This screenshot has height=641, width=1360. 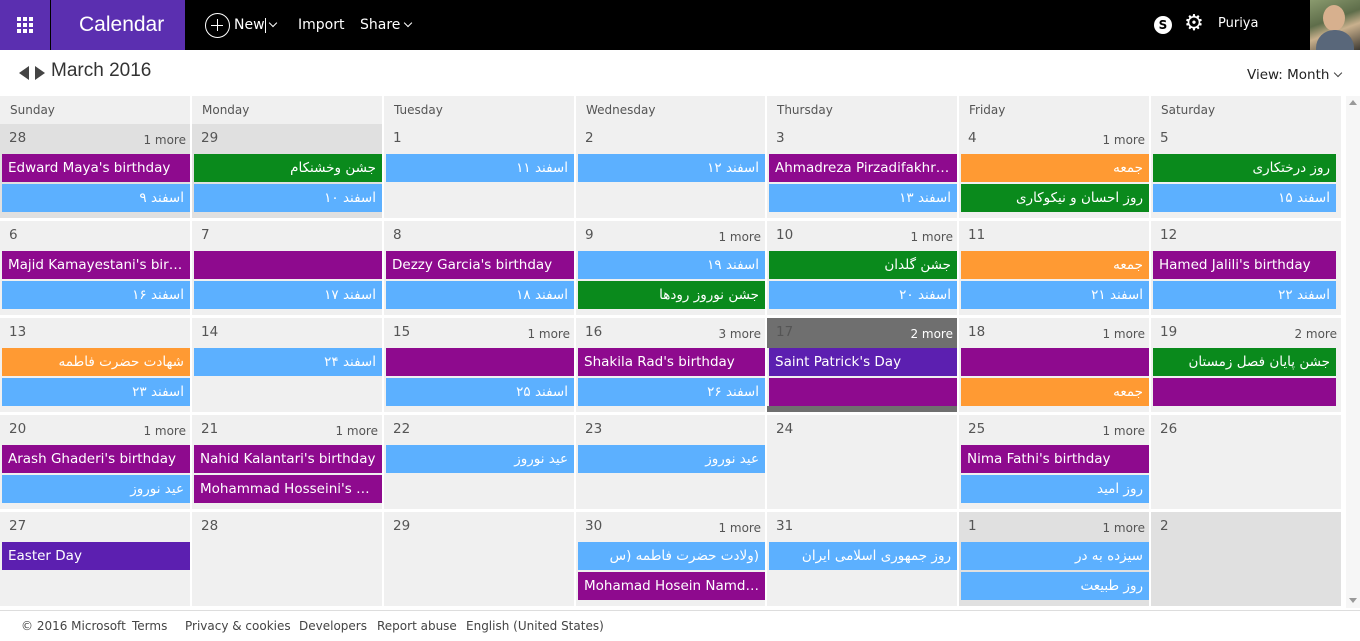 I want to click on calendar-event: اسفند ۲۴, so click(x=288, y=362).